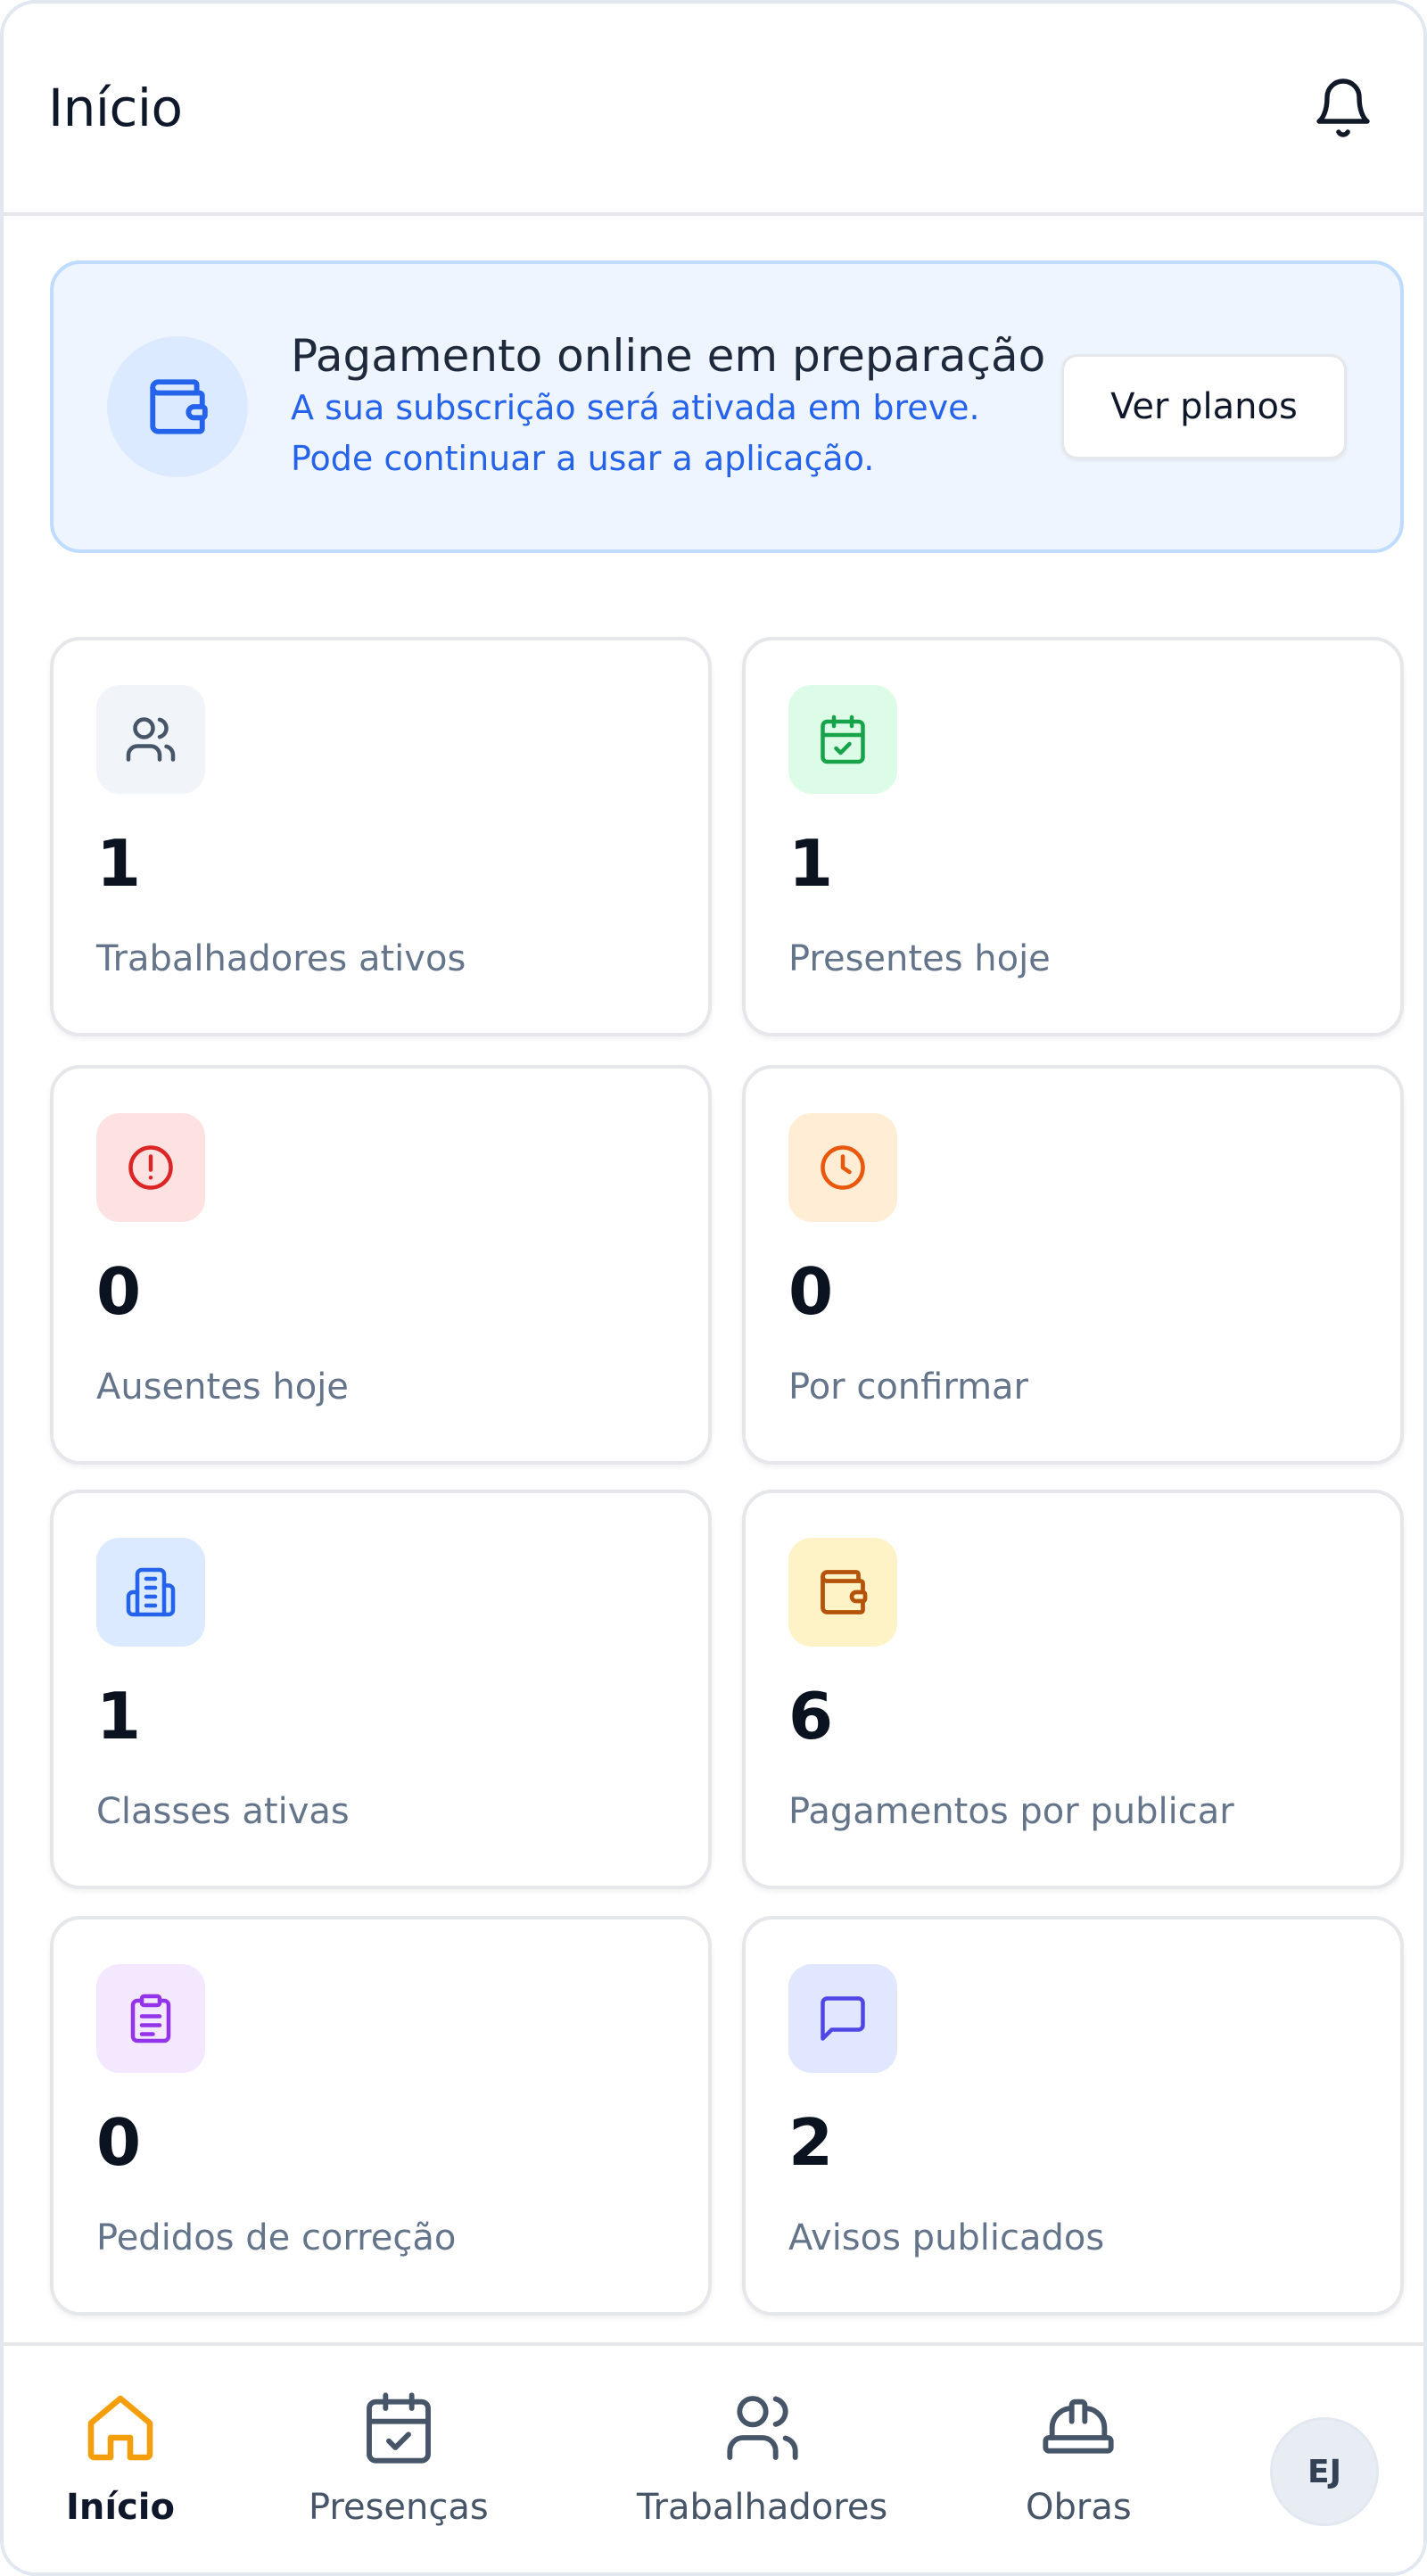  I want to click on stat-label: Pedidos de correção, so click(276, 2238).